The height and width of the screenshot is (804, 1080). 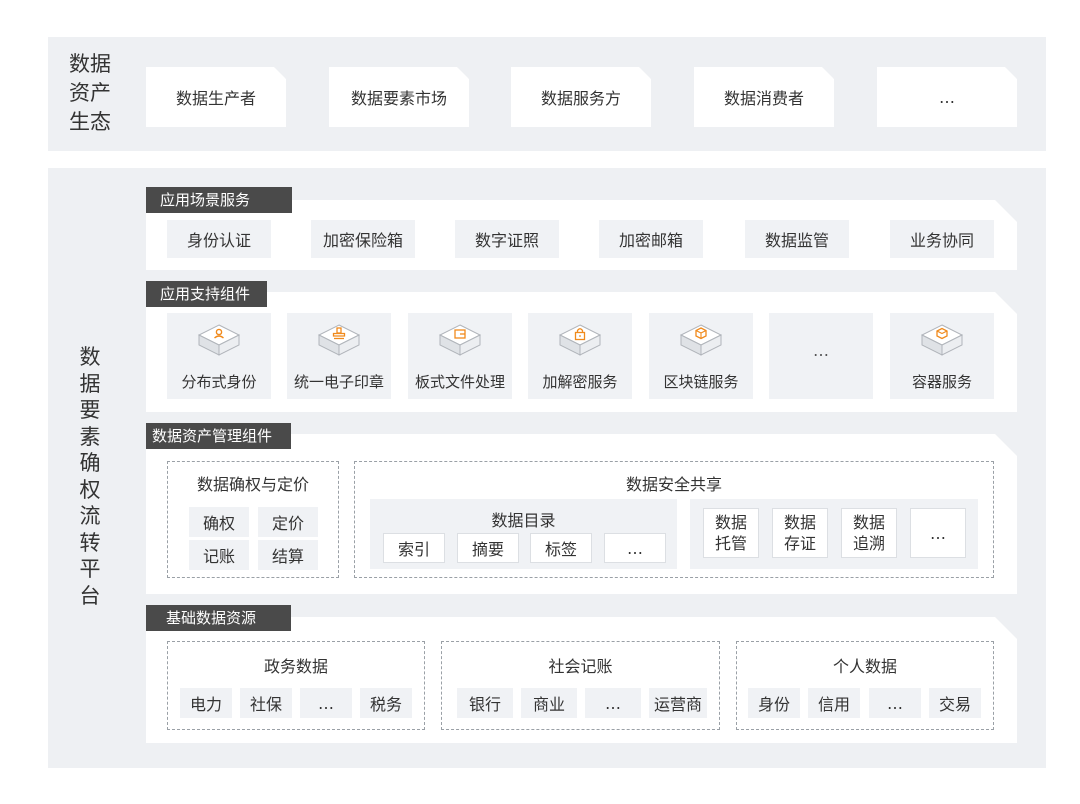 What do you see at coordinates (414, 548) in the screenshot?
I see `catalog-chip: 索引` at bounding box center [414, 548].